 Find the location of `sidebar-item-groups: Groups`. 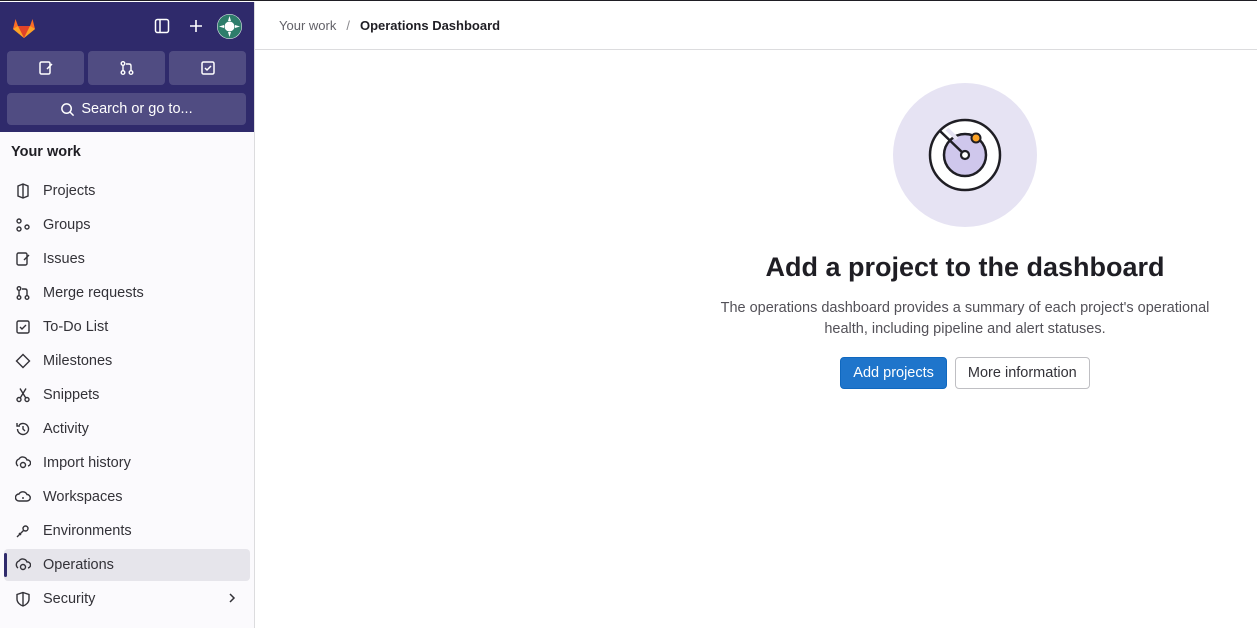

sidebar-item-groups: Groups is located at coordinates (127, 225).